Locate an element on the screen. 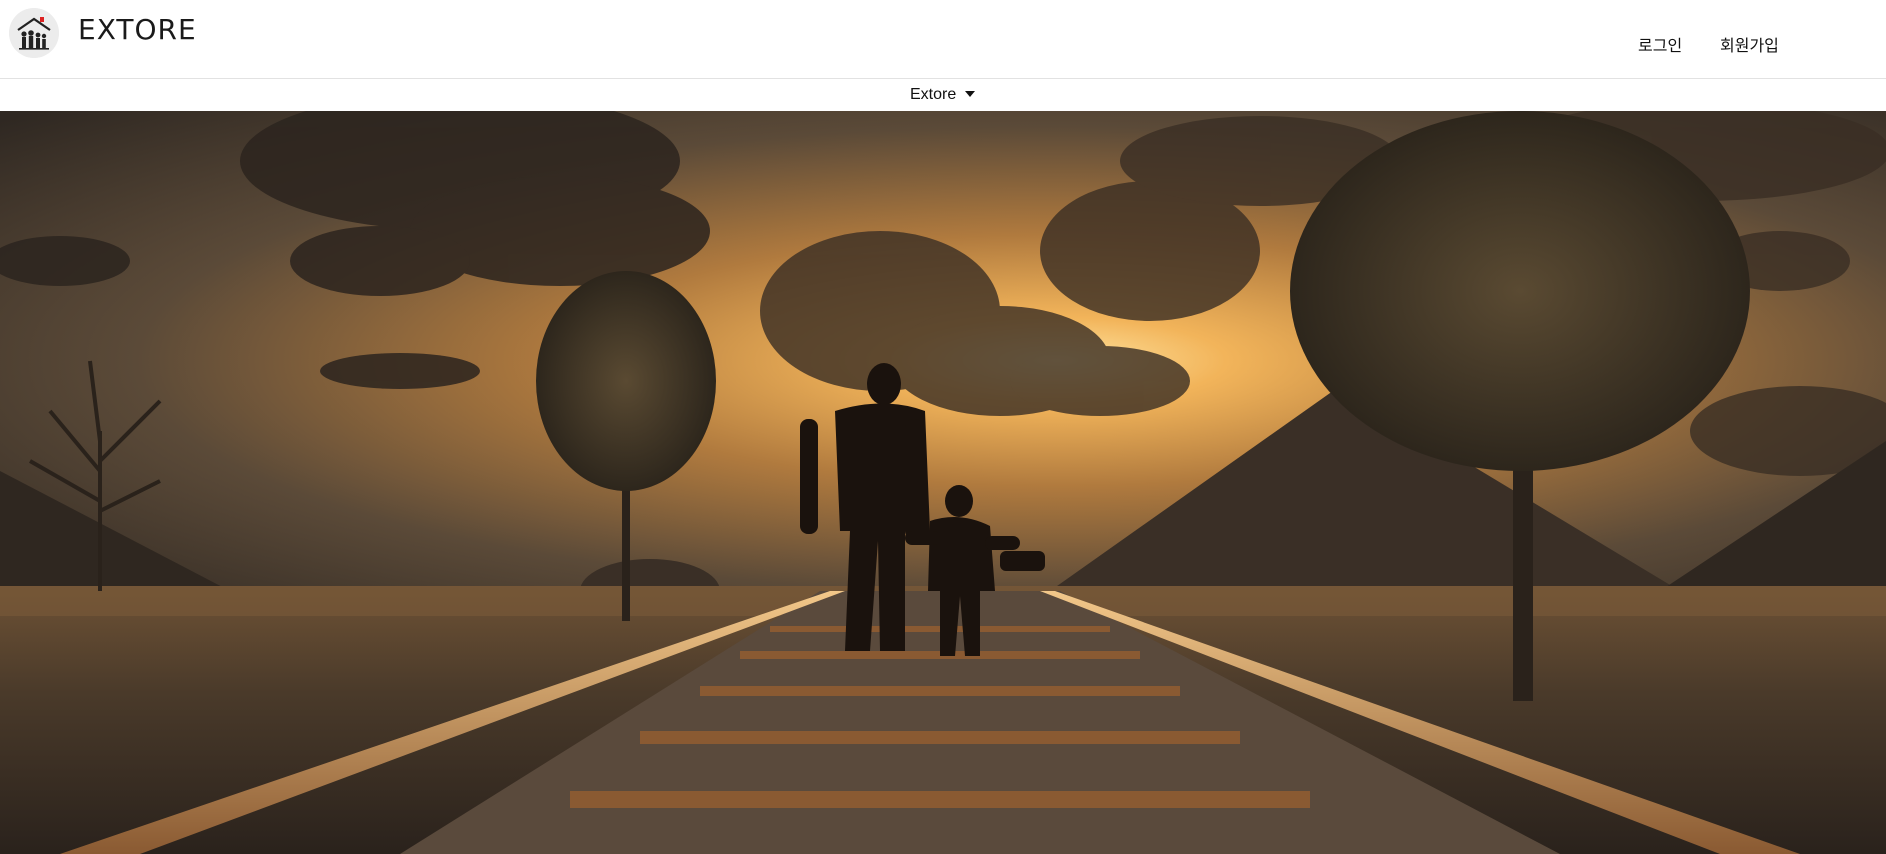 The image size is (1886, 854). site-header: EXTORE 로그인 회원가입 is located at coordinates (943, 39).